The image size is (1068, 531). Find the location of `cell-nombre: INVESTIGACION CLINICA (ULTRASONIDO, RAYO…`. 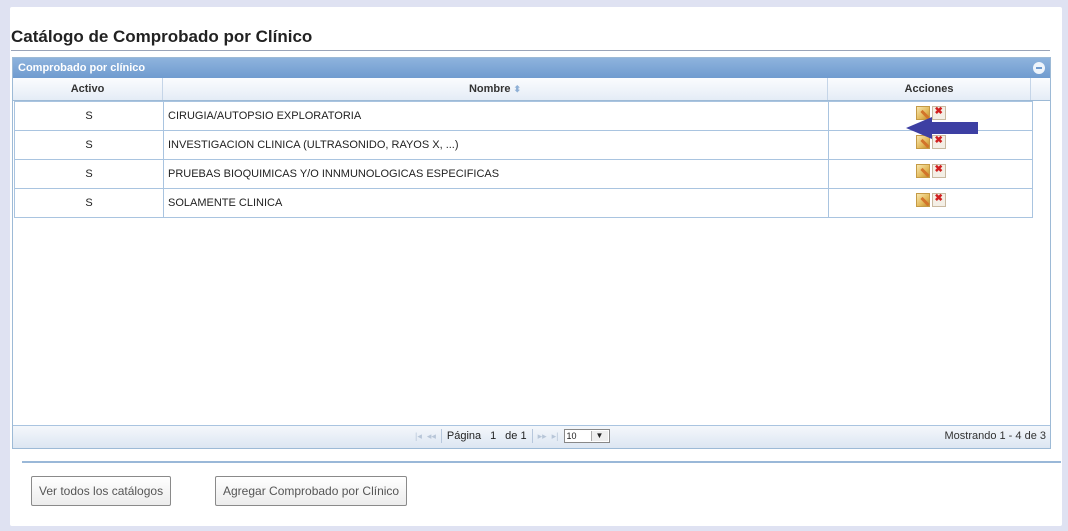

cell-nombre: INVESTIGACION CLINICA (ULTRASONIDO, RAYO… is located at coordinates (496, 145).